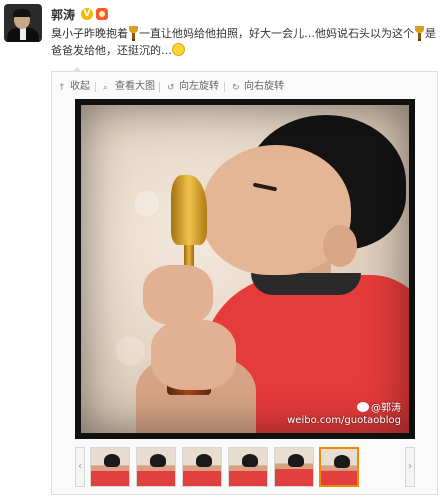  Describe the element at coordinates (87, 14) in the screenshot. I see `verified-badge-icon: V` at that location.